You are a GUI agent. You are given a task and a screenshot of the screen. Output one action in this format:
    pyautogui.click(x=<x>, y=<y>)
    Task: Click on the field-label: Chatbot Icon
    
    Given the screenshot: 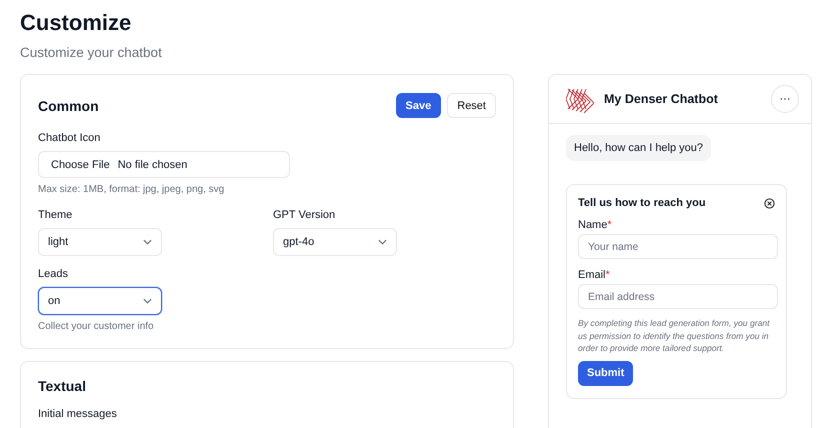 What is the action you would take?
    pyautogui.click(x=70, y=138)
    